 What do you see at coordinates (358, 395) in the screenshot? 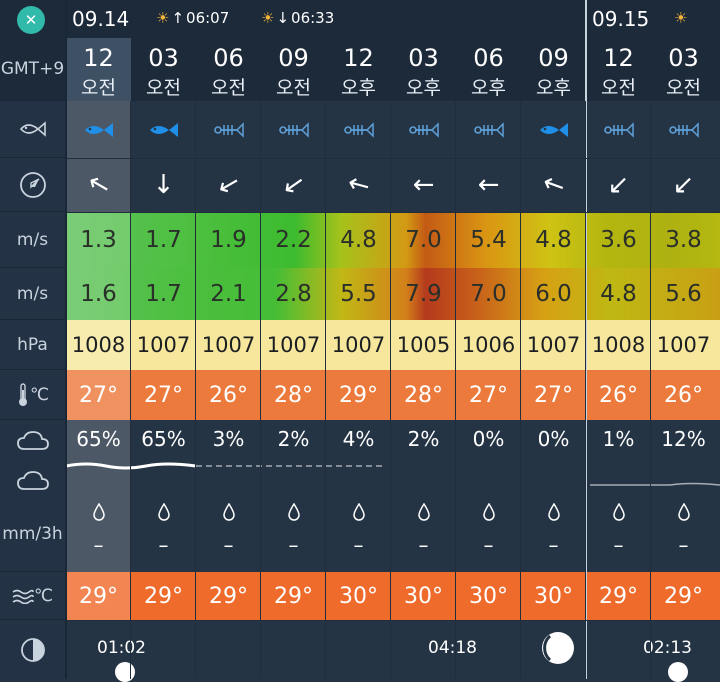
I see `air-temp-value: 29°` at bounding box center [358, 395].